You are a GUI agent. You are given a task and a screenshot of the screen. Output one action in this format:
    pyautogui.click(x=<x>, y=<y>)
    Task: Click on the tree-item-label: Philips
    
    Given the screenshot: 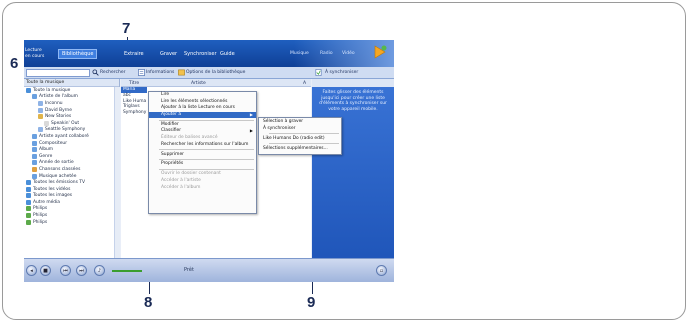 What is the action you would take?
    pyautogui.click(x=40, y=222)
    